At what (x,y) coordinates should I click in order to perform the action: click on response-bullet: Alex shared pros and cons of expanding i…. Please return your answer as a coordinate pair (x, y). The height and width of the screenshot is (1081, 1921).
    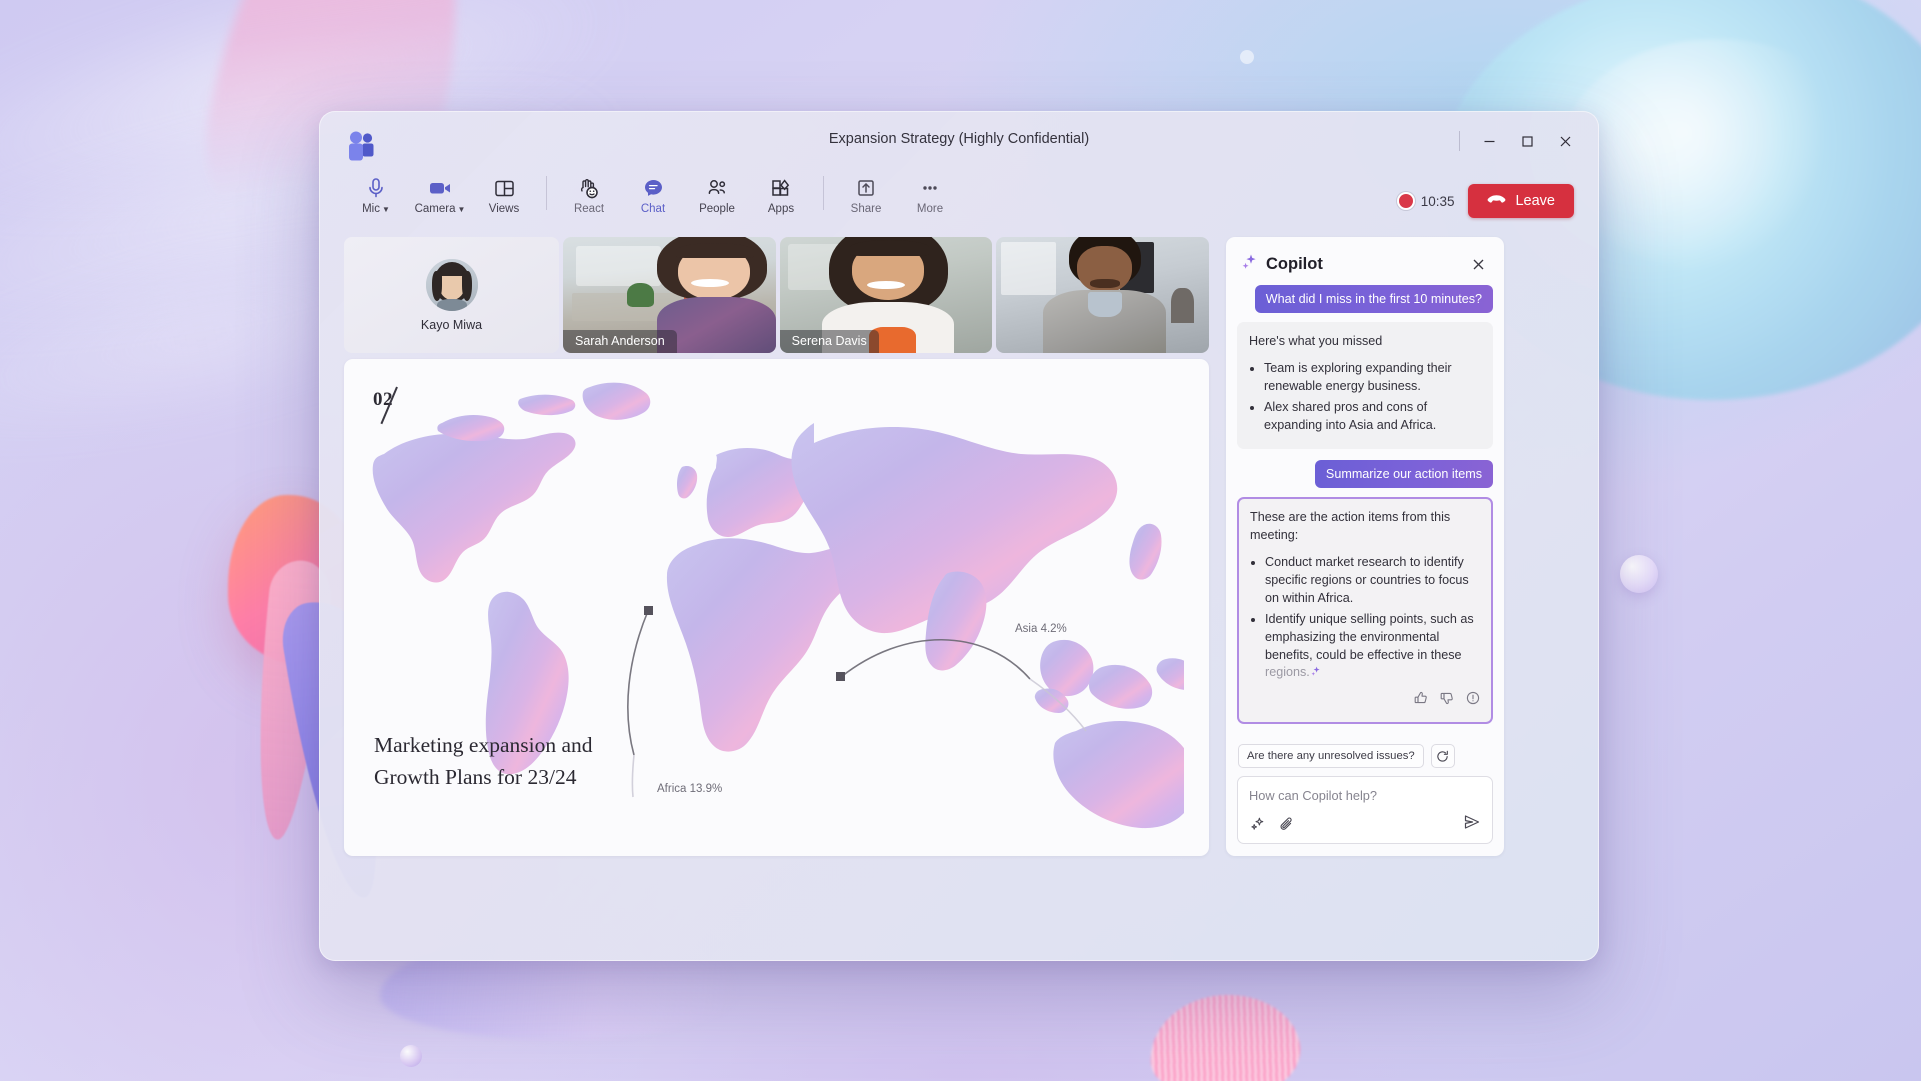
    Looking at the image, I should click on (1372, 417).